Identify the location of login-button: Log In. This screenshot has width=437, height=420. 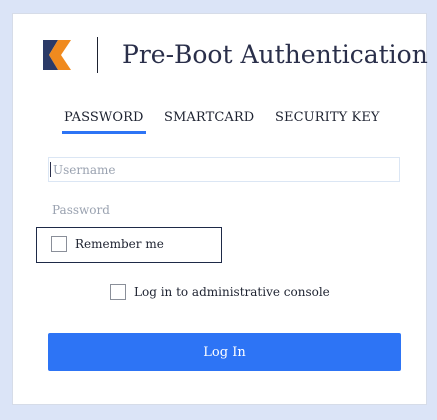
(224, 352).